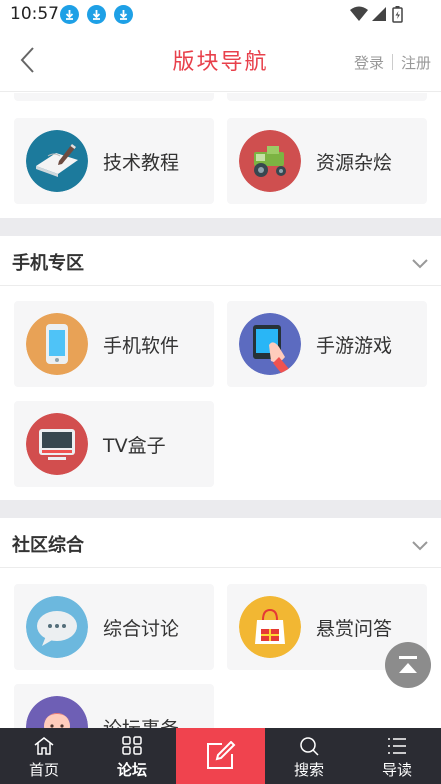 Image resolution: width=441 pixels, height=784 pixels. I want to click on login-link: 登录, so click(369, 63).